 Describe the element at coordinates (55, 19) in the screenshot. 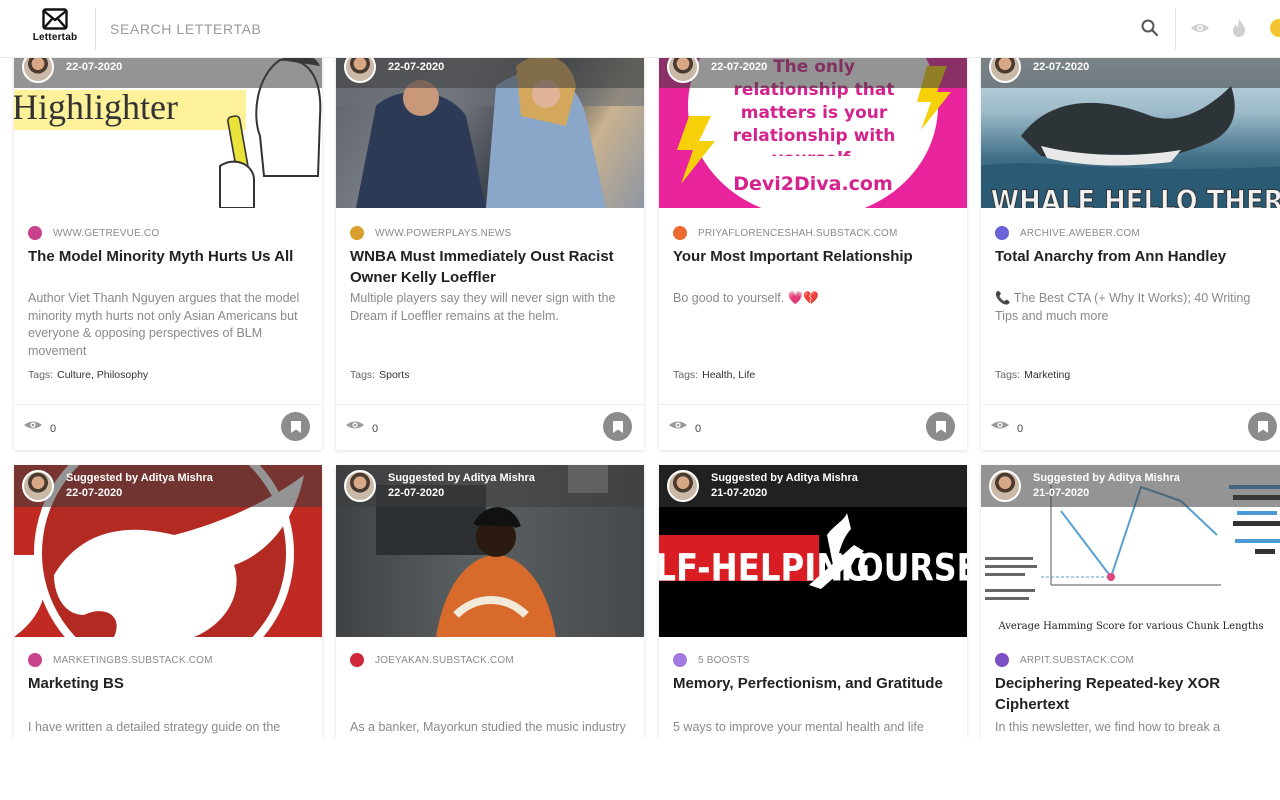

I see `logo-envelope-icon` at that location.